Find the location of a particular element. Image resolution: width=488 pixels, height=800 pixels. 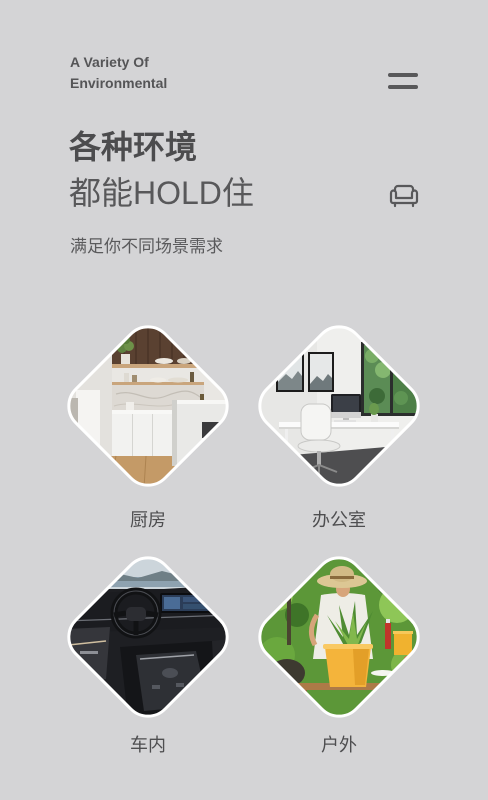

scene-card-office: 办公室 is located at coordinates (339, 429).